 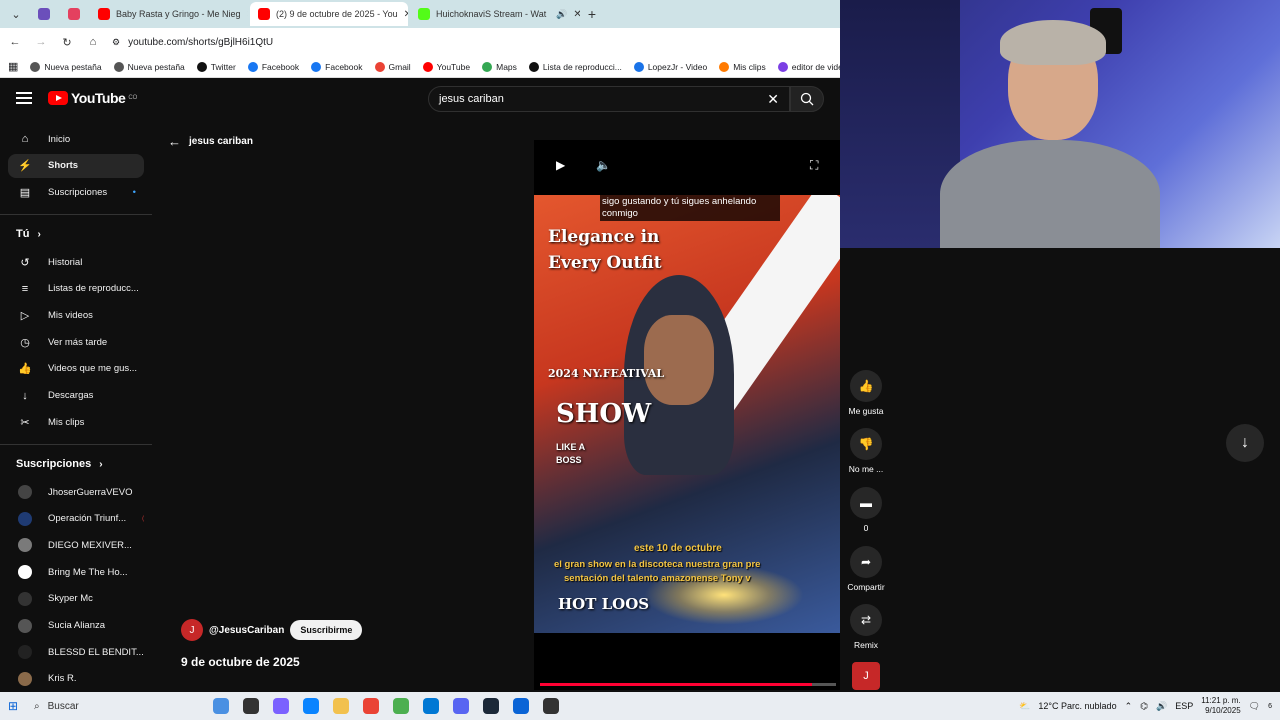 I want to click on tab-search-chevron-icon: ⌄, so click(x=16, y=14).